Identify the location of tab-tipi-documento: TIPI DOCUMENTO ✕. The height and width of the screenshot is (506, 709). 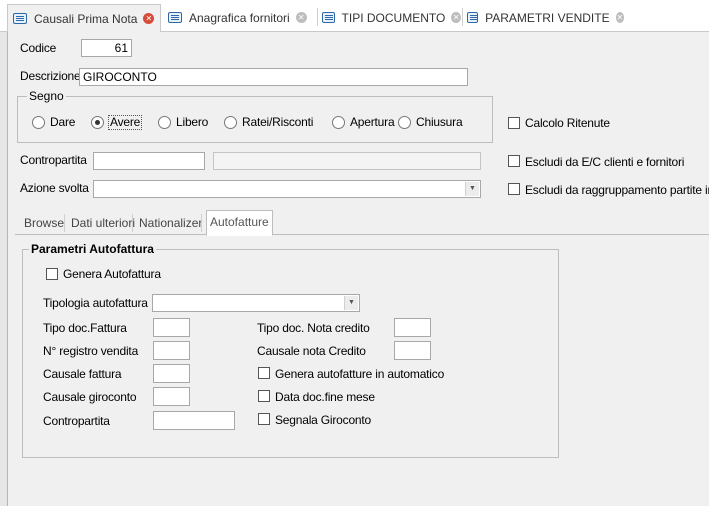
(389, 17).